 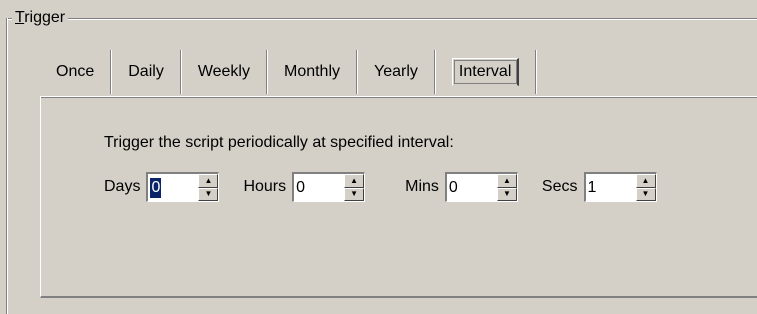 I want to click on tab-interval-label: Interval, so click(x=485, y=72).